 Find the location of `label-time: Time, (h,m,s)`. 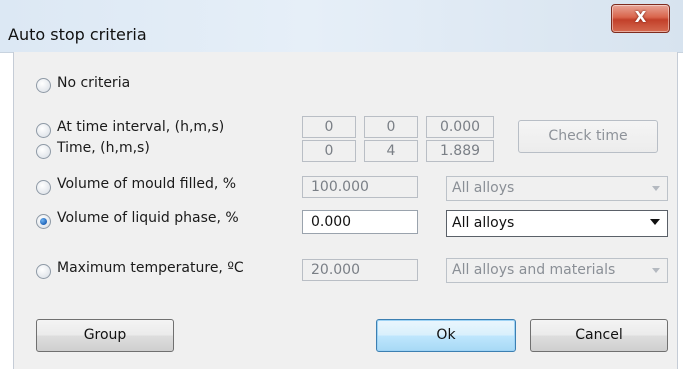

label-time: Time, (h,m,s) is located at coordinates (103, 148).